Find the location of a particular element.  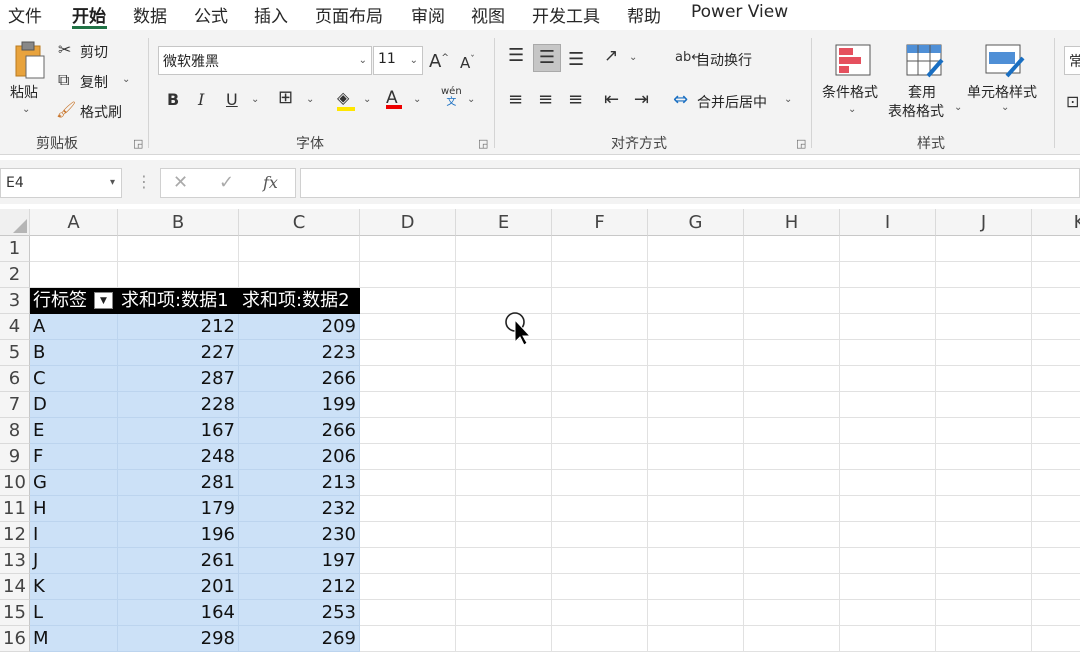

pivot-row-label: G is located at coordinates (74, 483).